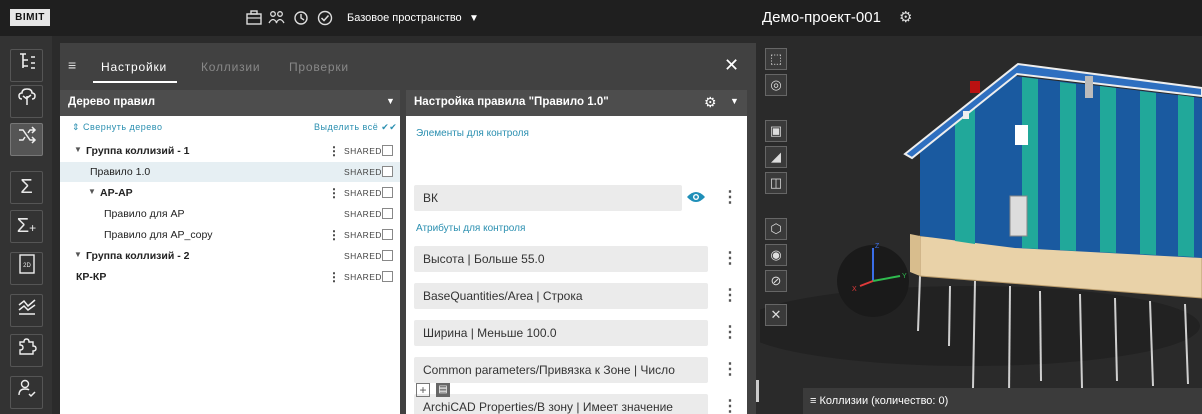 This screenshot has width=1202, height=414. What do you see at coordinates (116, 193) in the screenshot?
I see `tree-row-label: АР-АР` at bounding box center [116, 193].